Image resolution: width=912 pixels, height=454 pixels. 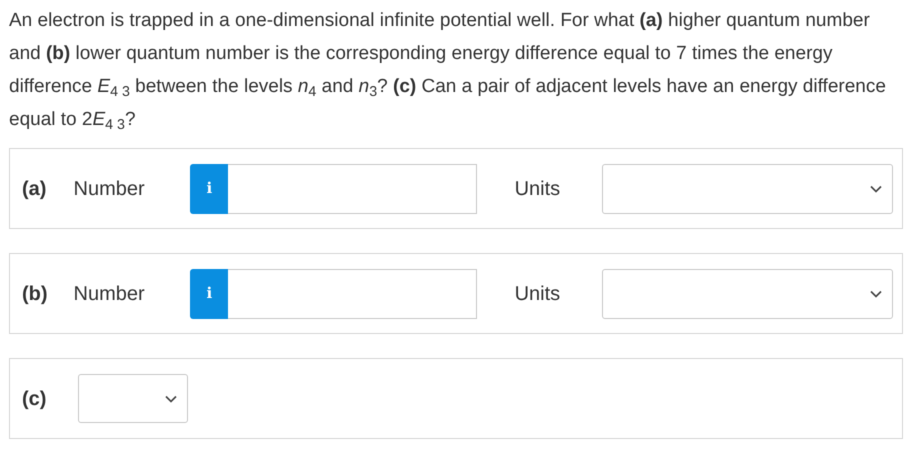 I want to click on part-label: (c), so click(x=35, y=399).